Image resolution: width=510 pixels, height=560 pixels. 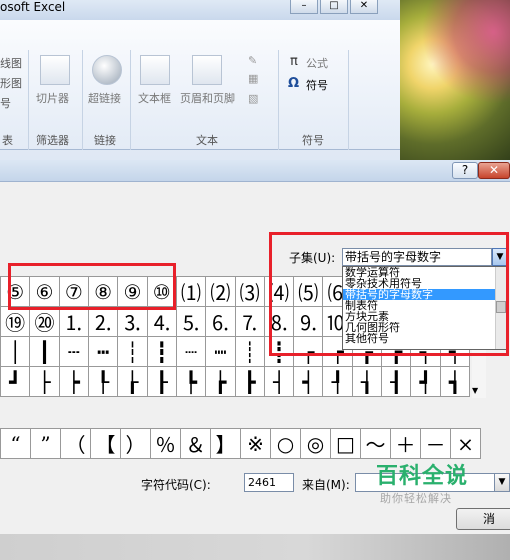 What do you see at coordinates (11, 83) in the screenshot?
I see `ribbon-partial-label-2: 形图` at bounding box center [11, 83].